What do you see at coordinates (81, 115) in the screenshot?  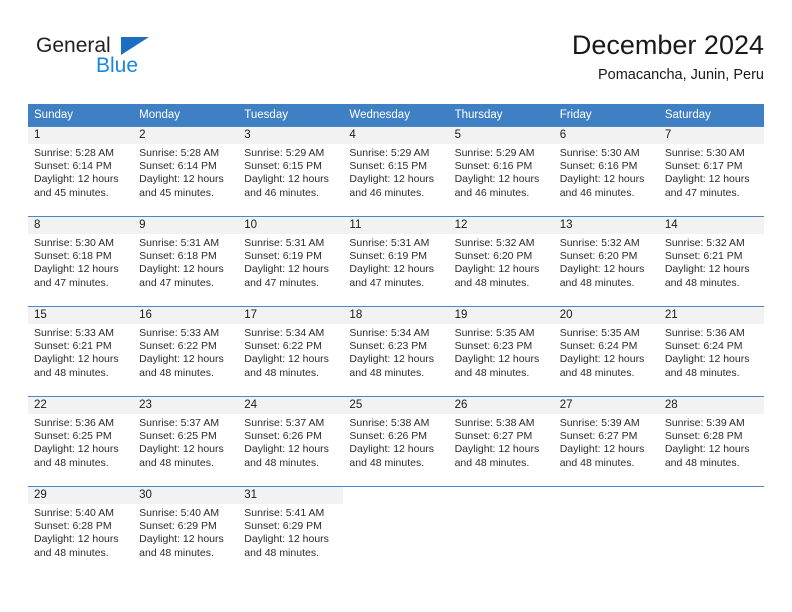 I see `weekday-header-sunday: Sunday` at bounding box center [81, 115].